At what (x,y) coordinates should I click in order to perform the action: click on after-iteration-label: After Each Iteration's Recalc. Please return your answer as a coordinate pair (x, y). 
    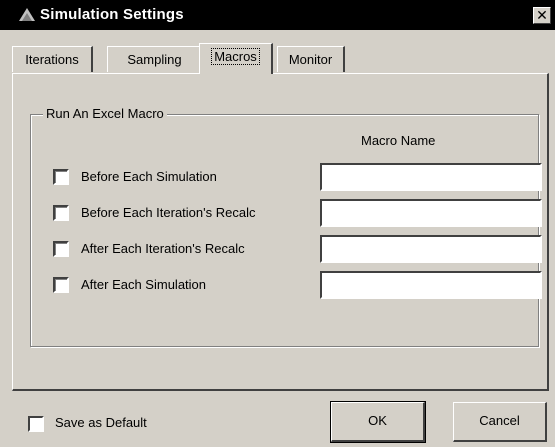
    Looking at the image, I should click on (163, 248).